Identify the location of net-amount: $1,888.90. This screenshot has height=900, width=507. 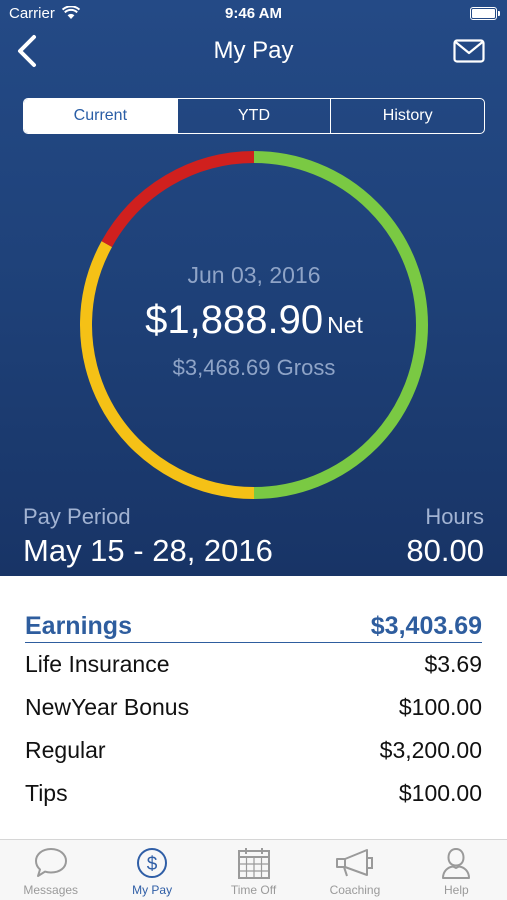
(234, 320).